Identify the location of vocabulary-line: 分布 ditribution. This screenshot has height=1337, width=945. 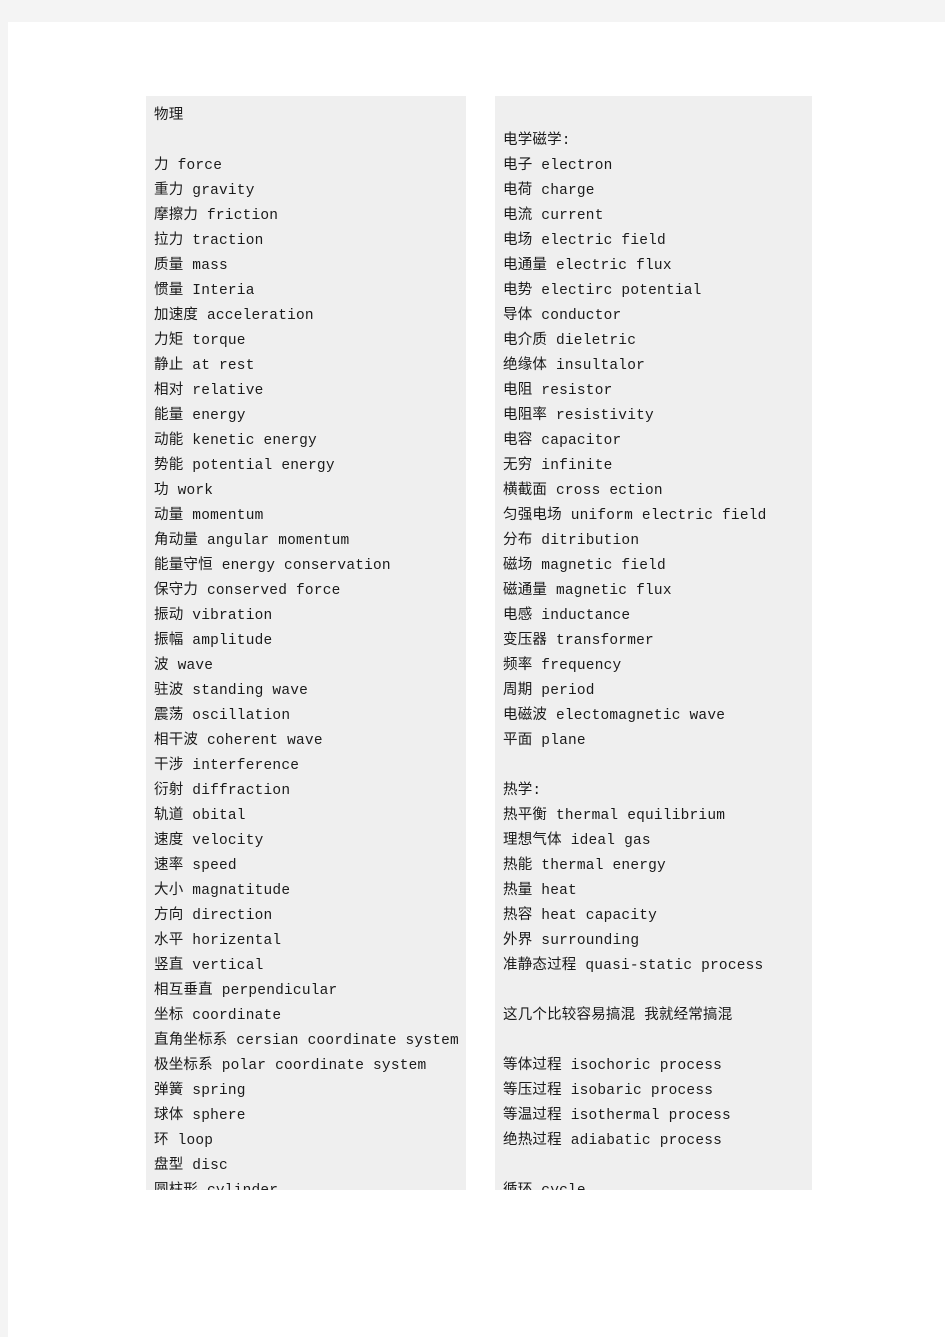
(571, 541).